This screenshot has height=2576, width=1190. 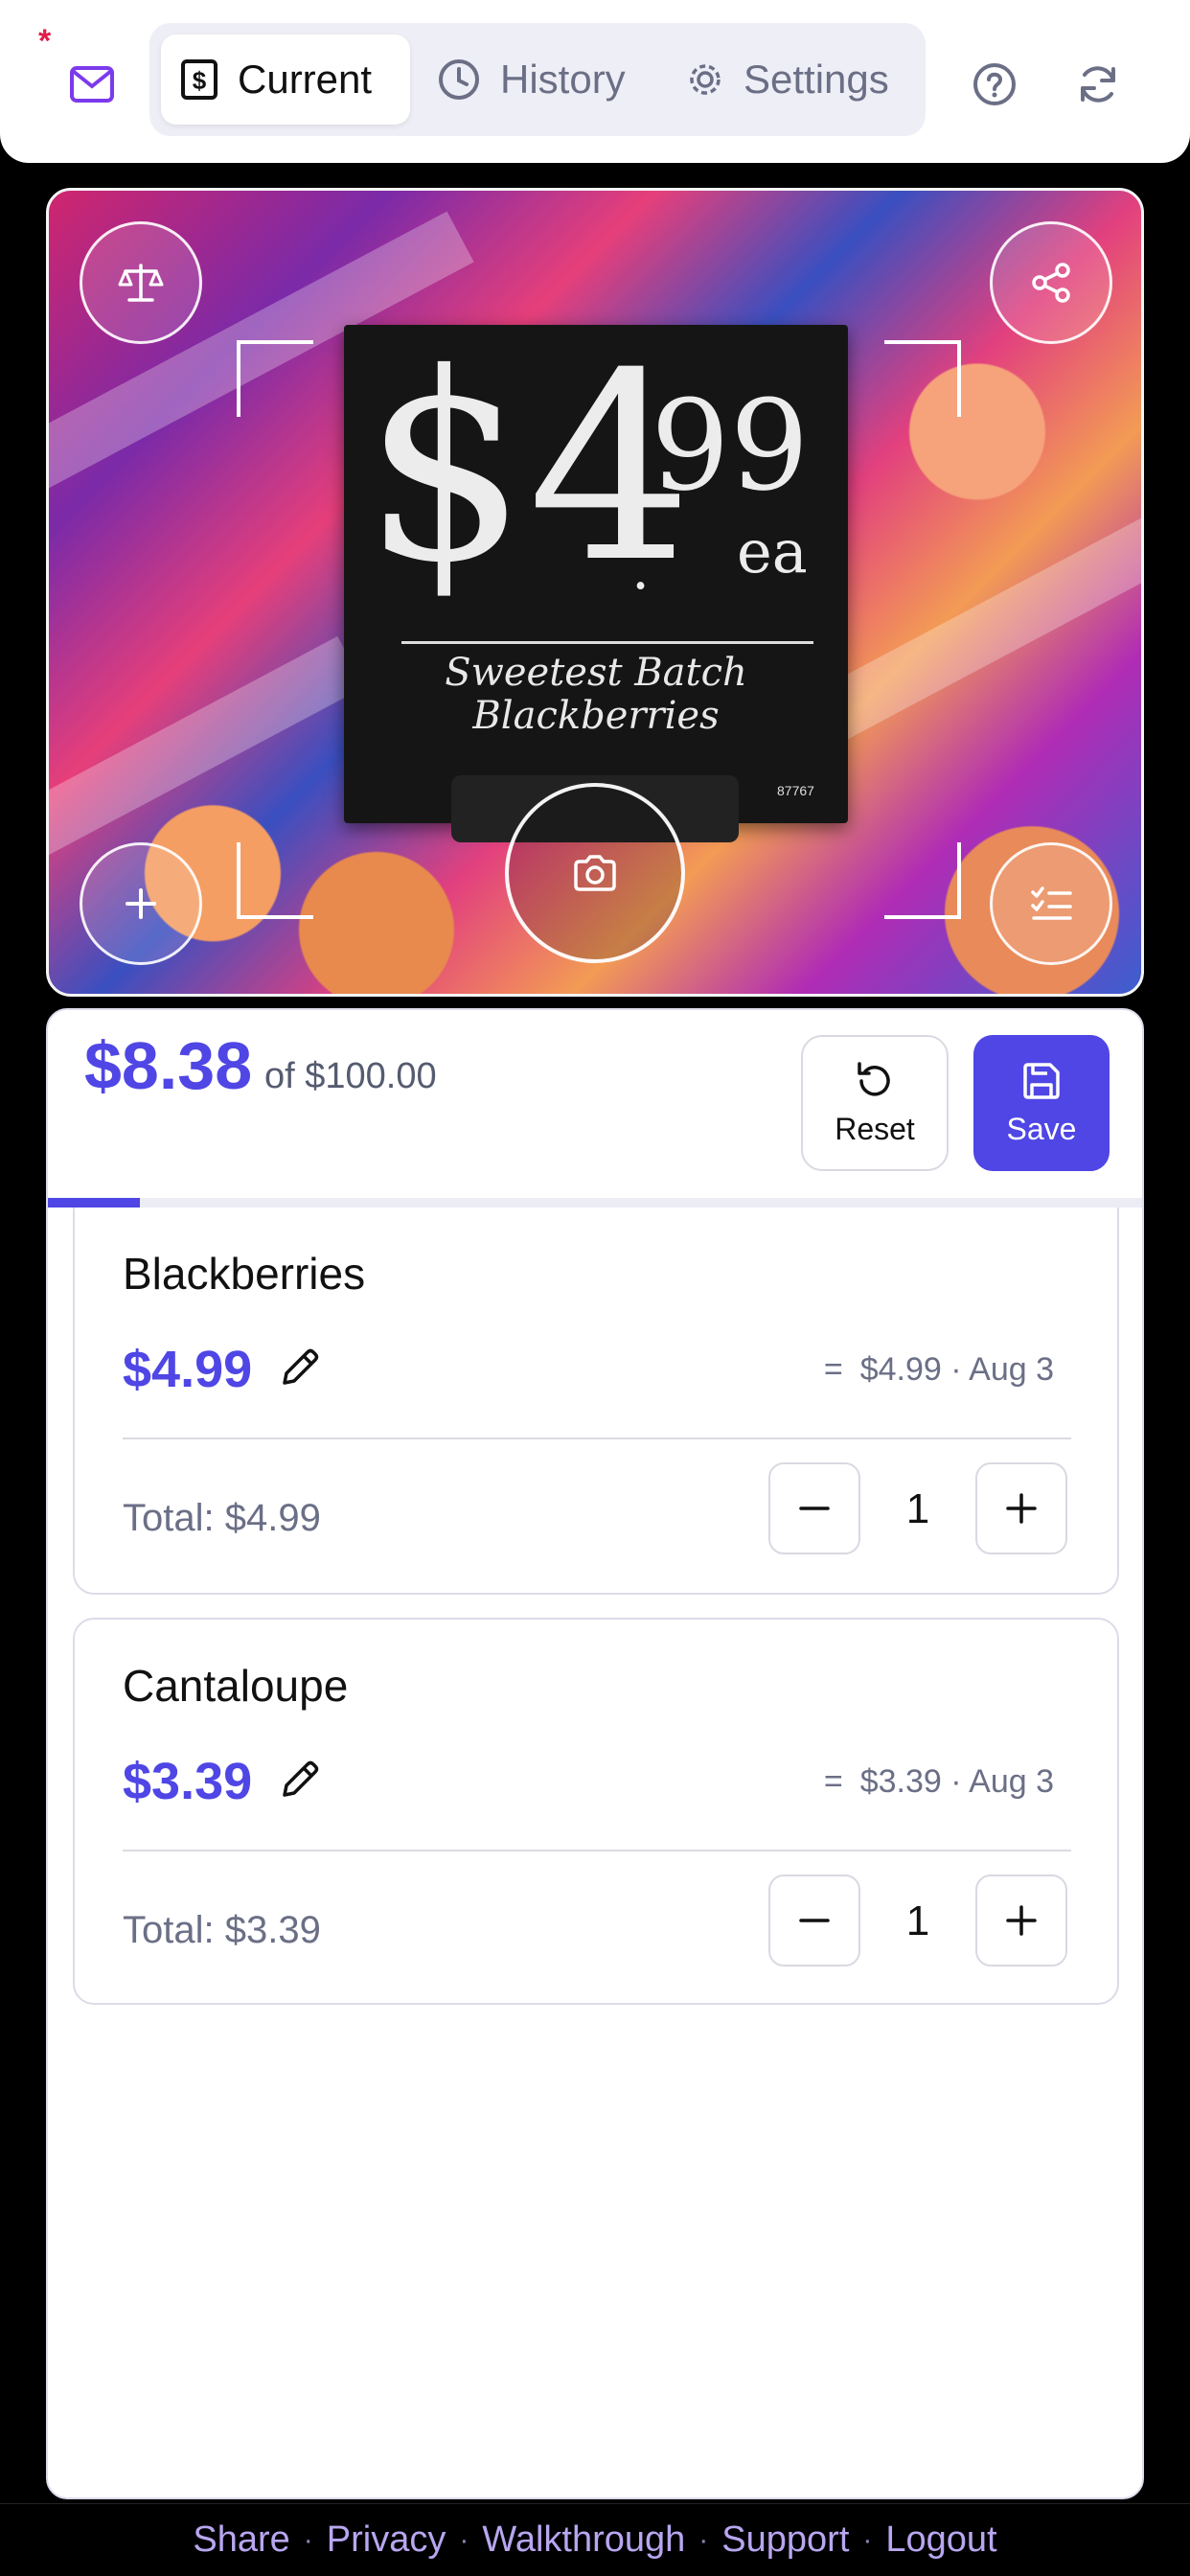 I want to click on capture-button, so click(x=595, y=873).